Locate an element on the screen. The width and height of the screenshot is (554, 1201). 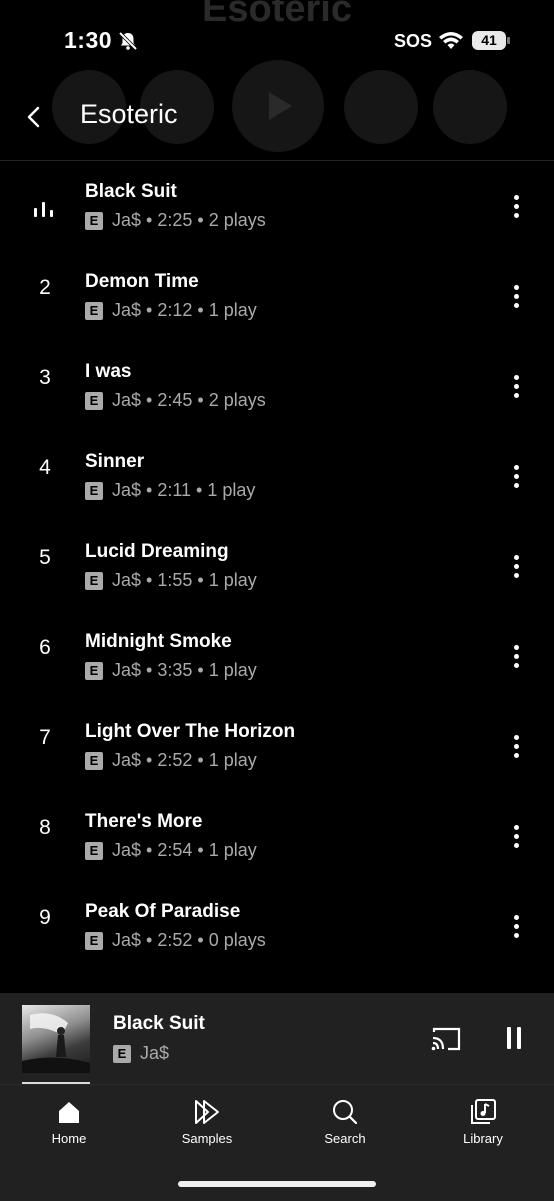
track-title: I was is located at coordinates (108, 371).